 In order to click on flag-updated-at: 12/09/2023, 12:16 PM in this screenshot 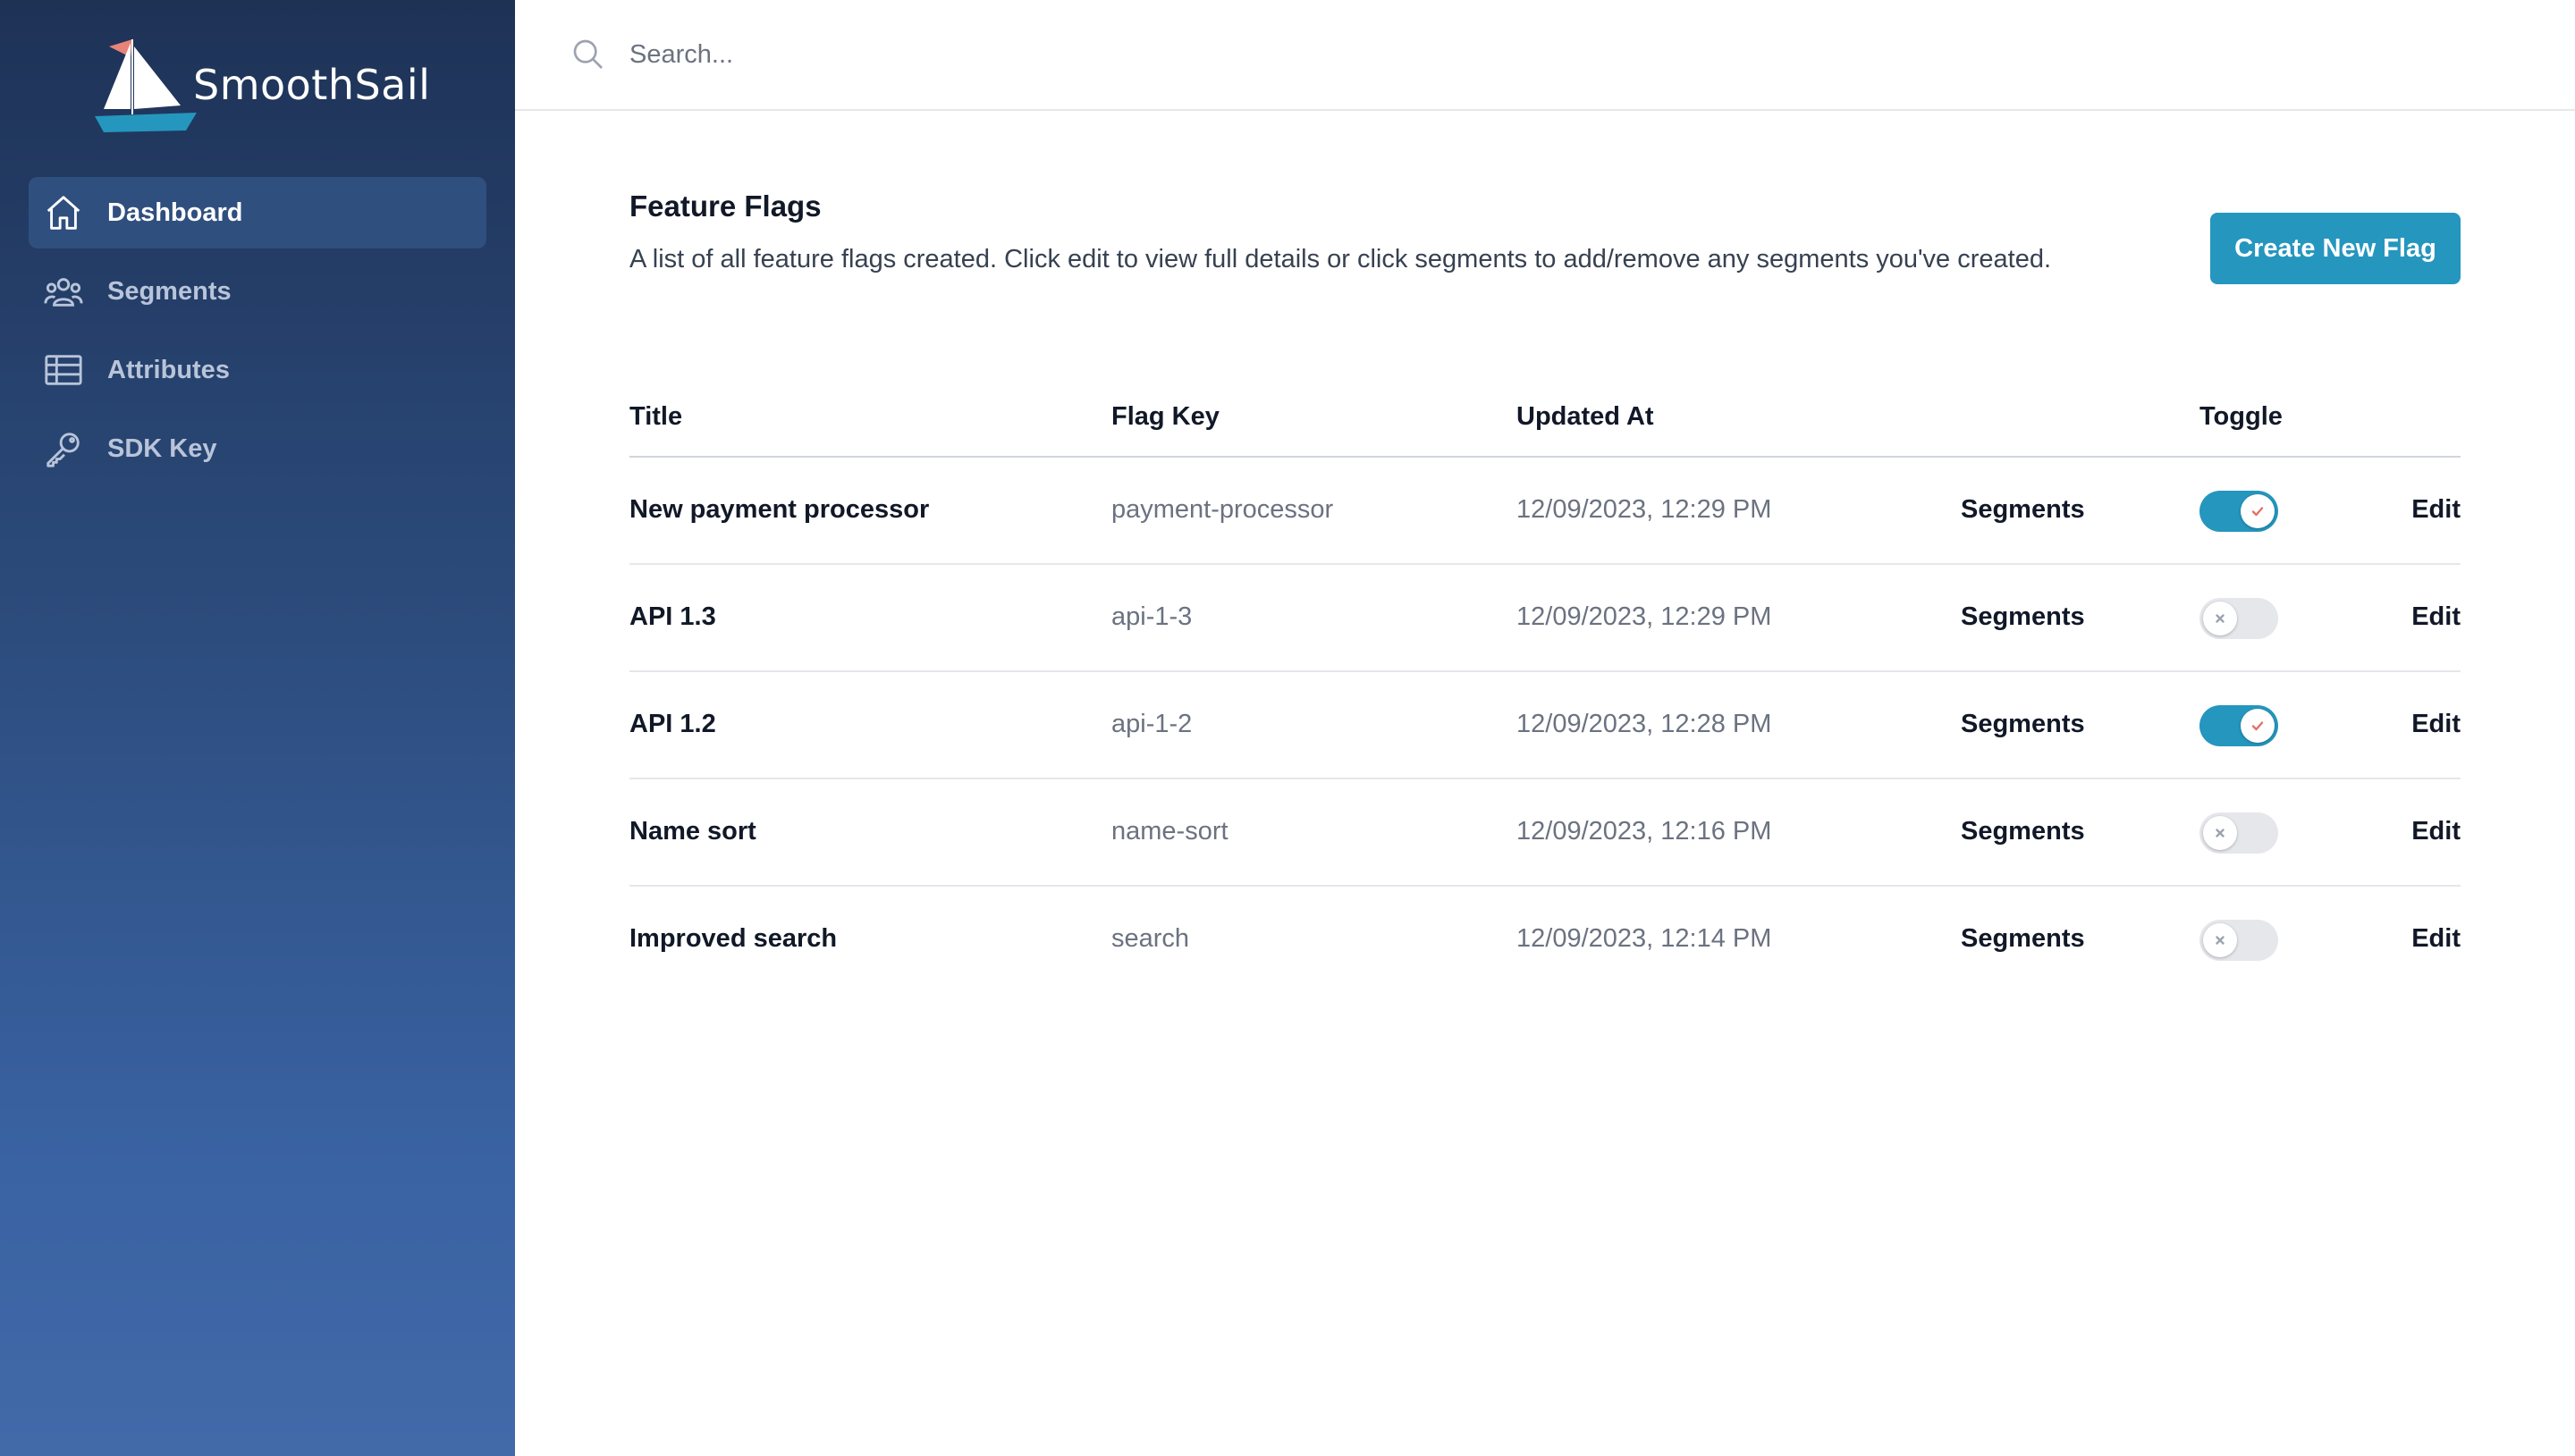, I will do `click(1644, 831)`.